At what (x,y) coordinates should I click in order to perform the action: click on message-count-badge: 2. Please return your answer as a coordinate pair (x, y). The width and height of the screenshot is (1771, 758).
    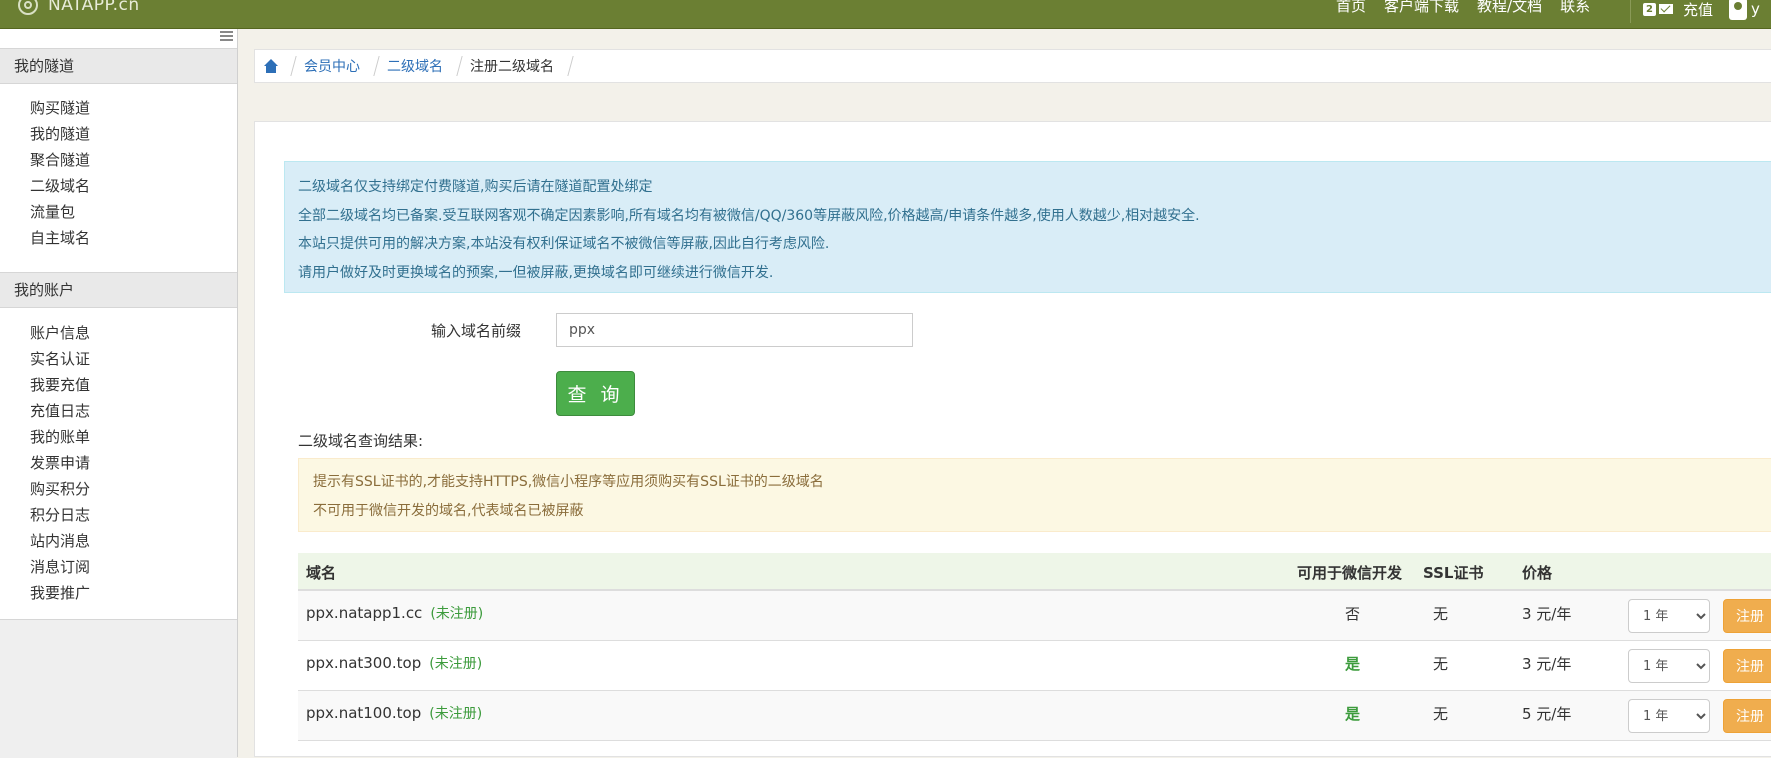
    Looking at the image, I should click on (1649, 9).